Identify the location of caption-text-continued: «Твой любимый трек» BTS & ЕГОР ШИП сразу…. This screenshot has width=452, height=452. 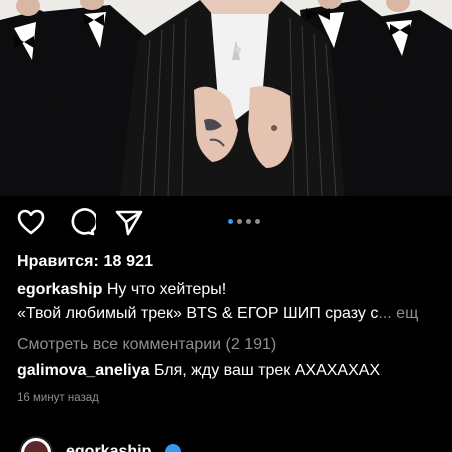
(198, 313).